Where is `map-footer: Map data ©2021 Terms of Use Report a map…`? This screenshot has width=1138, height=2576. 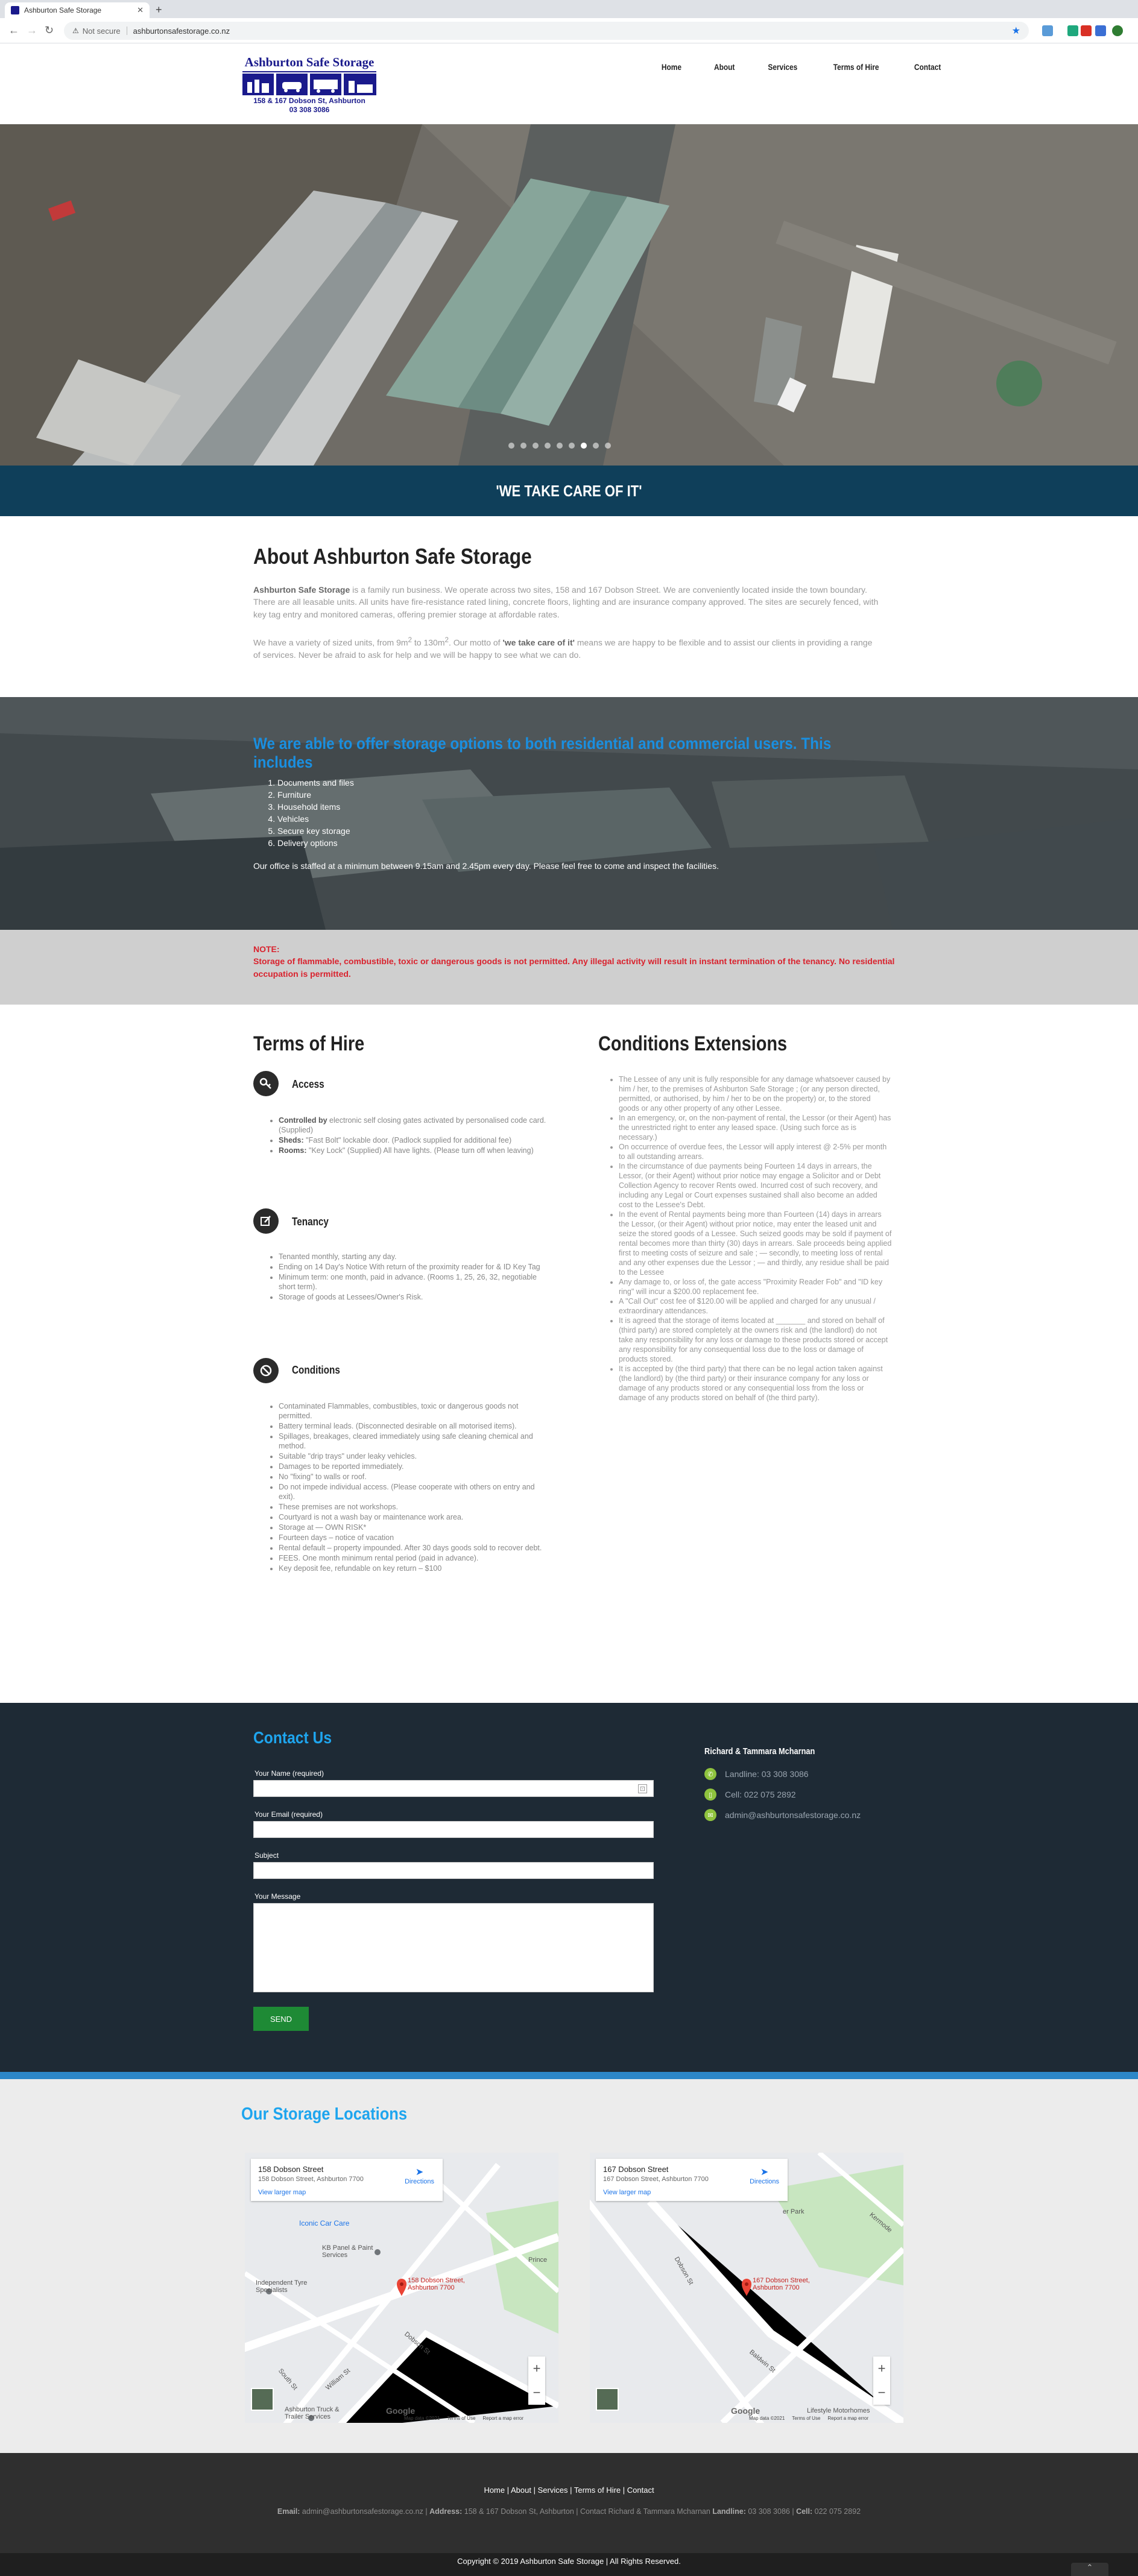
map-footer: Map data ©2021 Terms of Use Report a map… is located at coordinates (463, 2418).